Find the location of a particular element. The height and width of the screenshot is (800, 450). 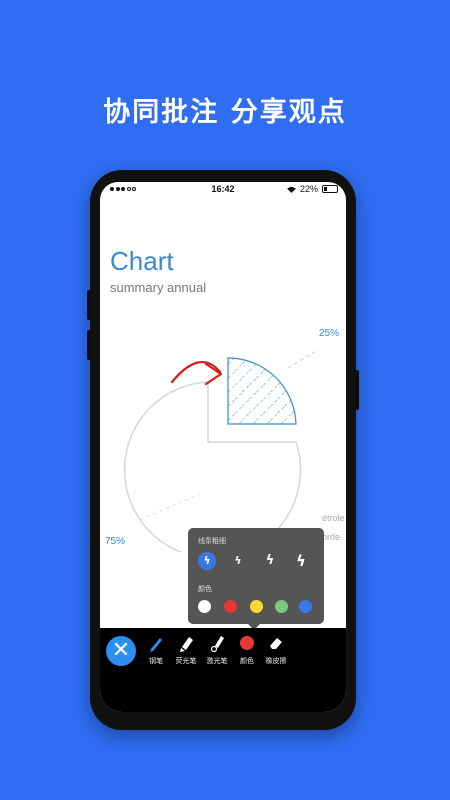

close-button: ✕ is located at coordinates (121, 651).